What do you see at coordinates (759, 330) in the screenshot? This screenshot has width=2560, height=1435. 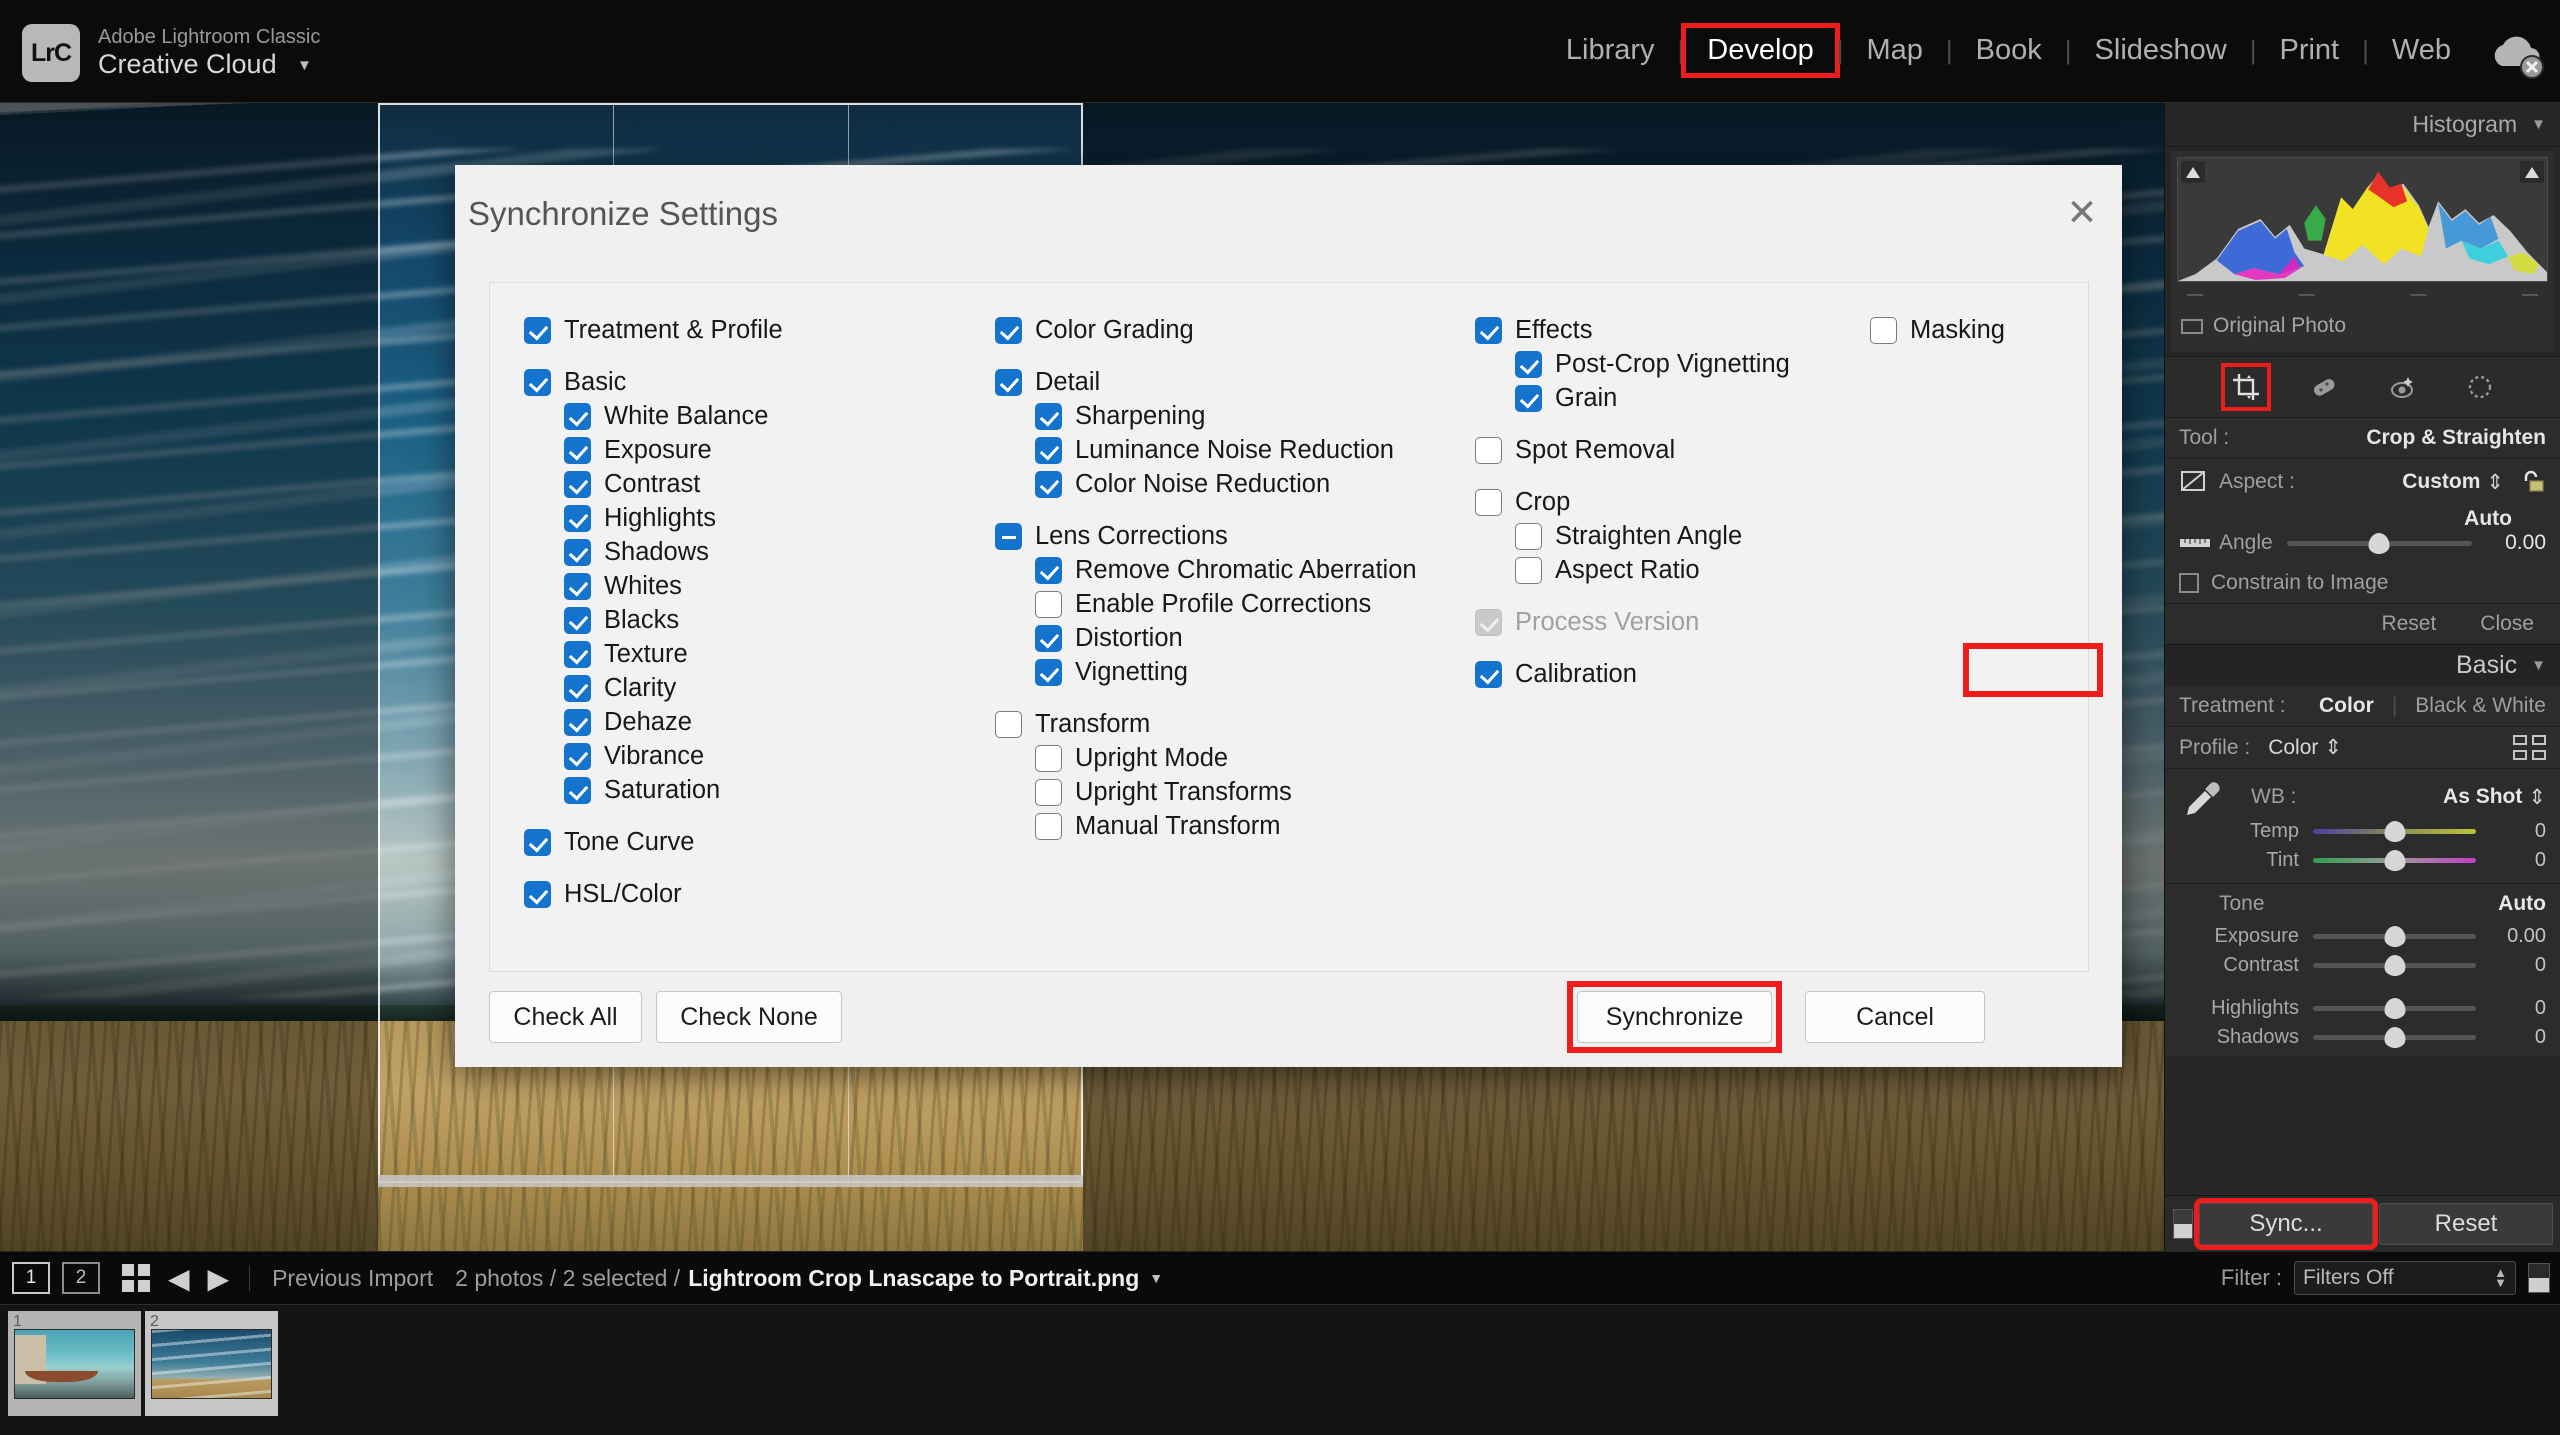 I see `sync-option-treatment-profile: Treatment & Profile` at bounding box center [759, 330].